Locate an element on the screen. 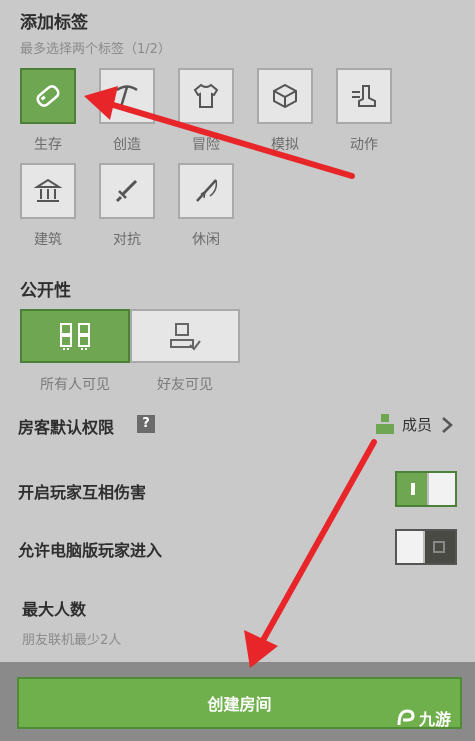 The height and width of the screenshot is (741, 475). arrowhead-create is located at coordinates (261, 649).